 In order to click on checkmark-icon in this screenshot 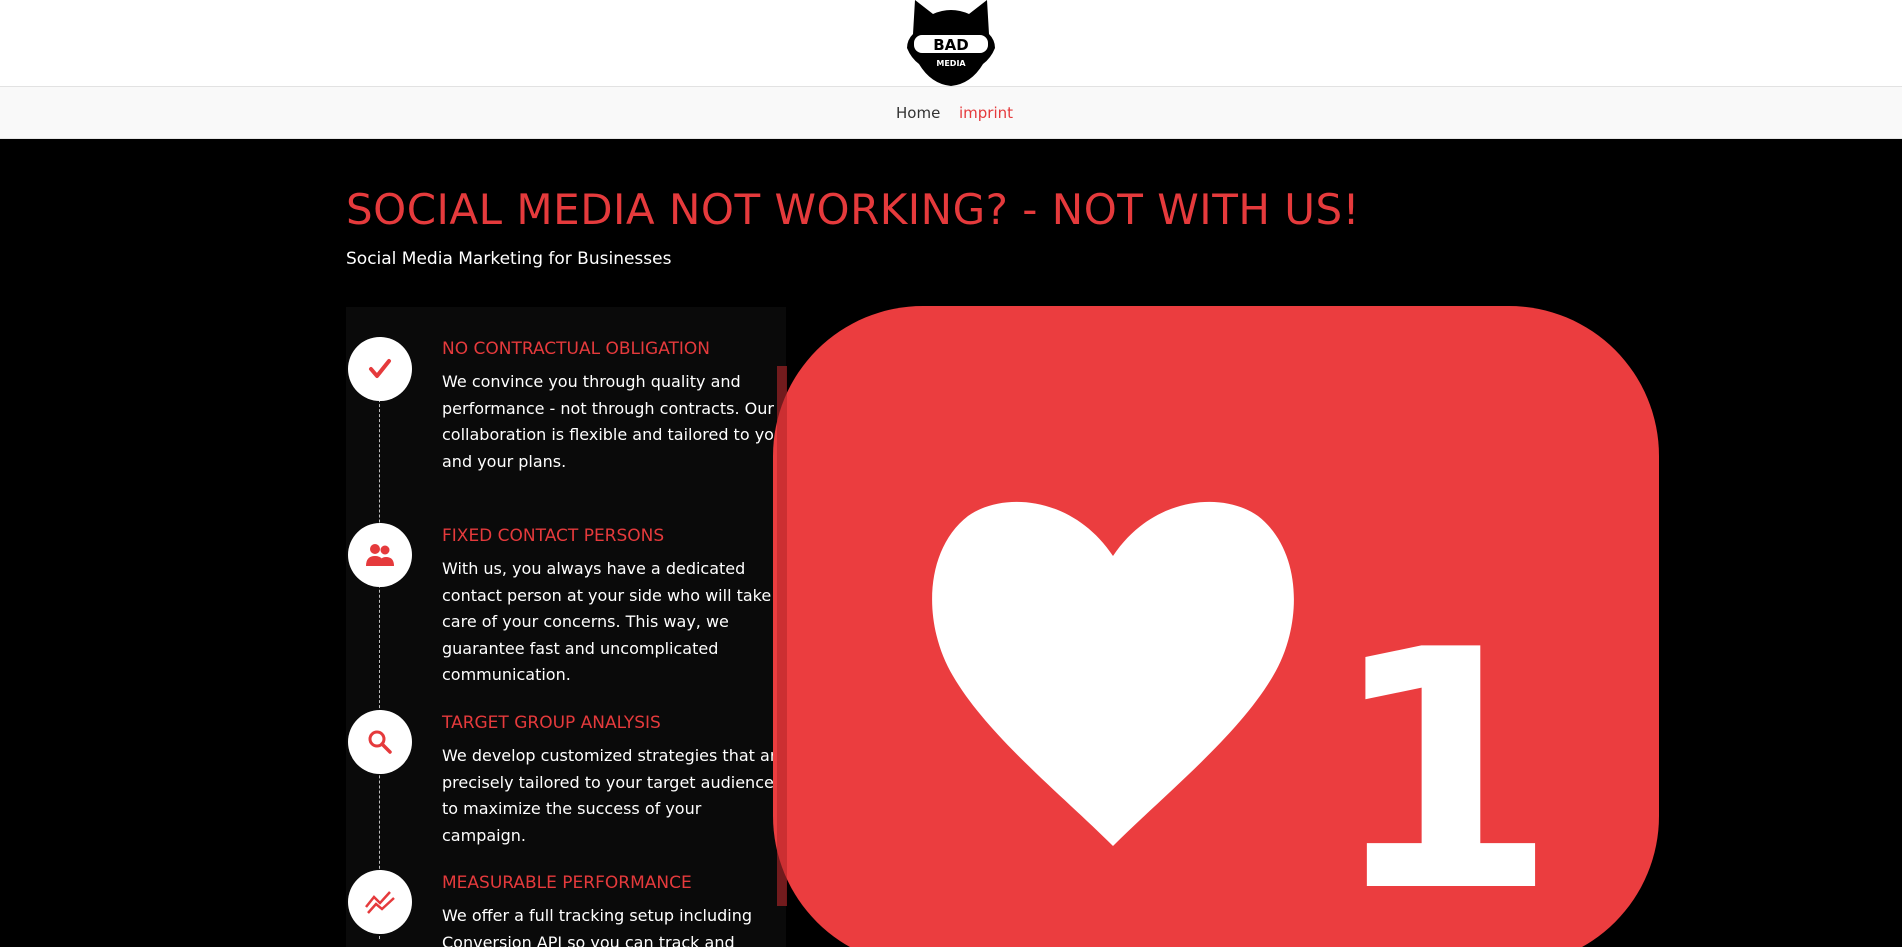, I will do `click(380, 369)`.